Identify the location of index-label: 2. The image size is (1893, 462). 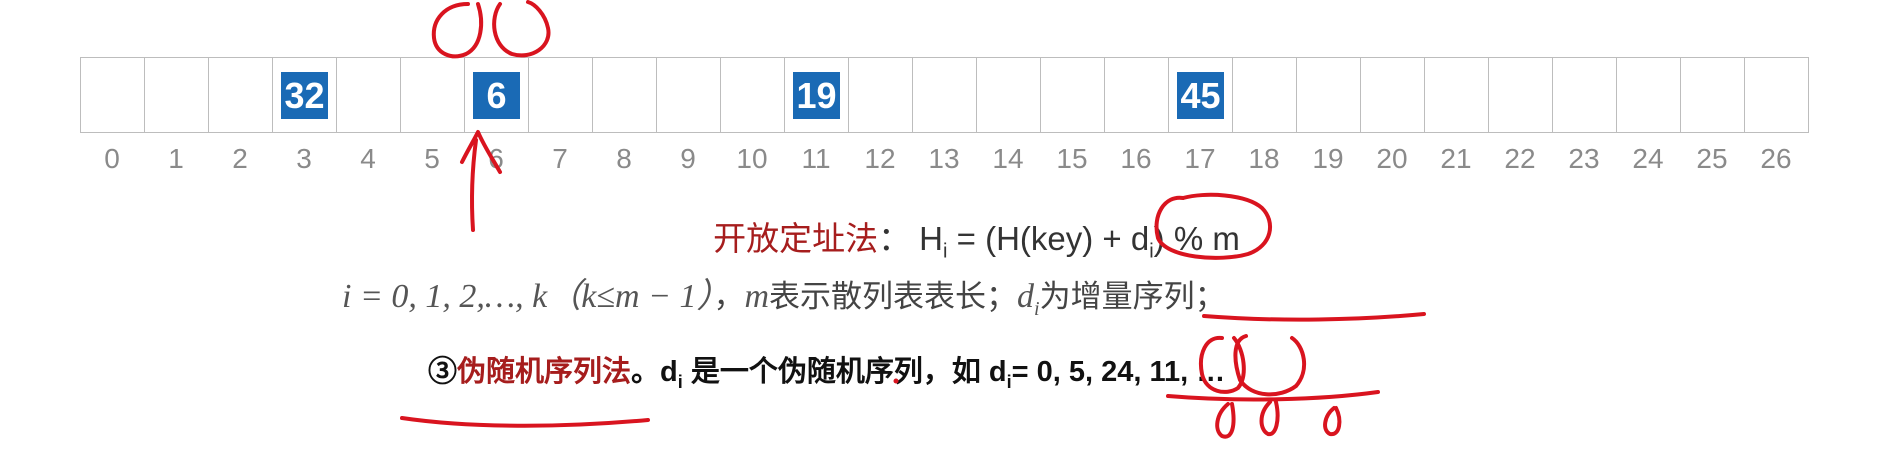
(240, 158).